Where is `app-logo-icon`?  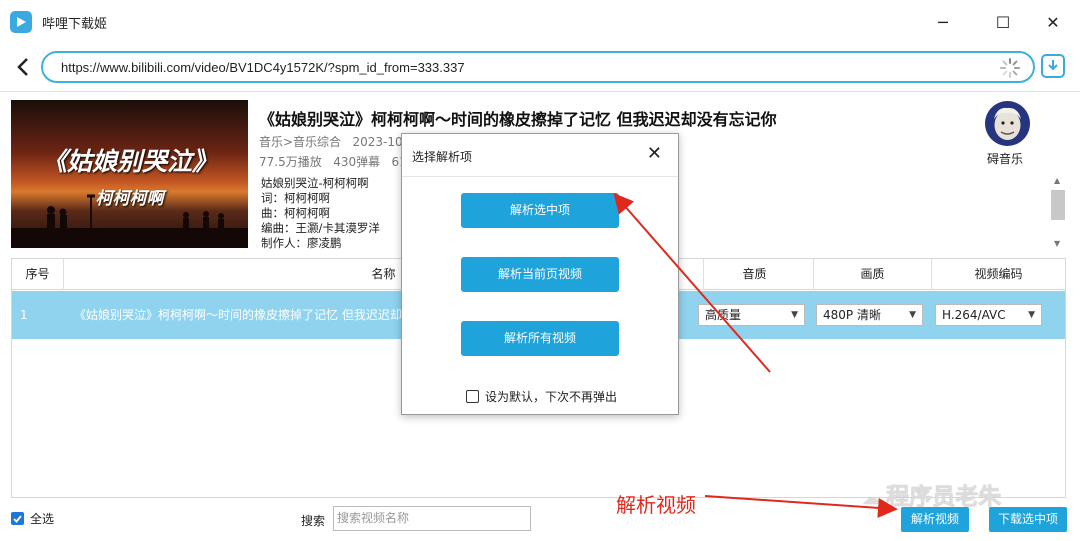 app-logo-icon is located at coordinates (21, 22).